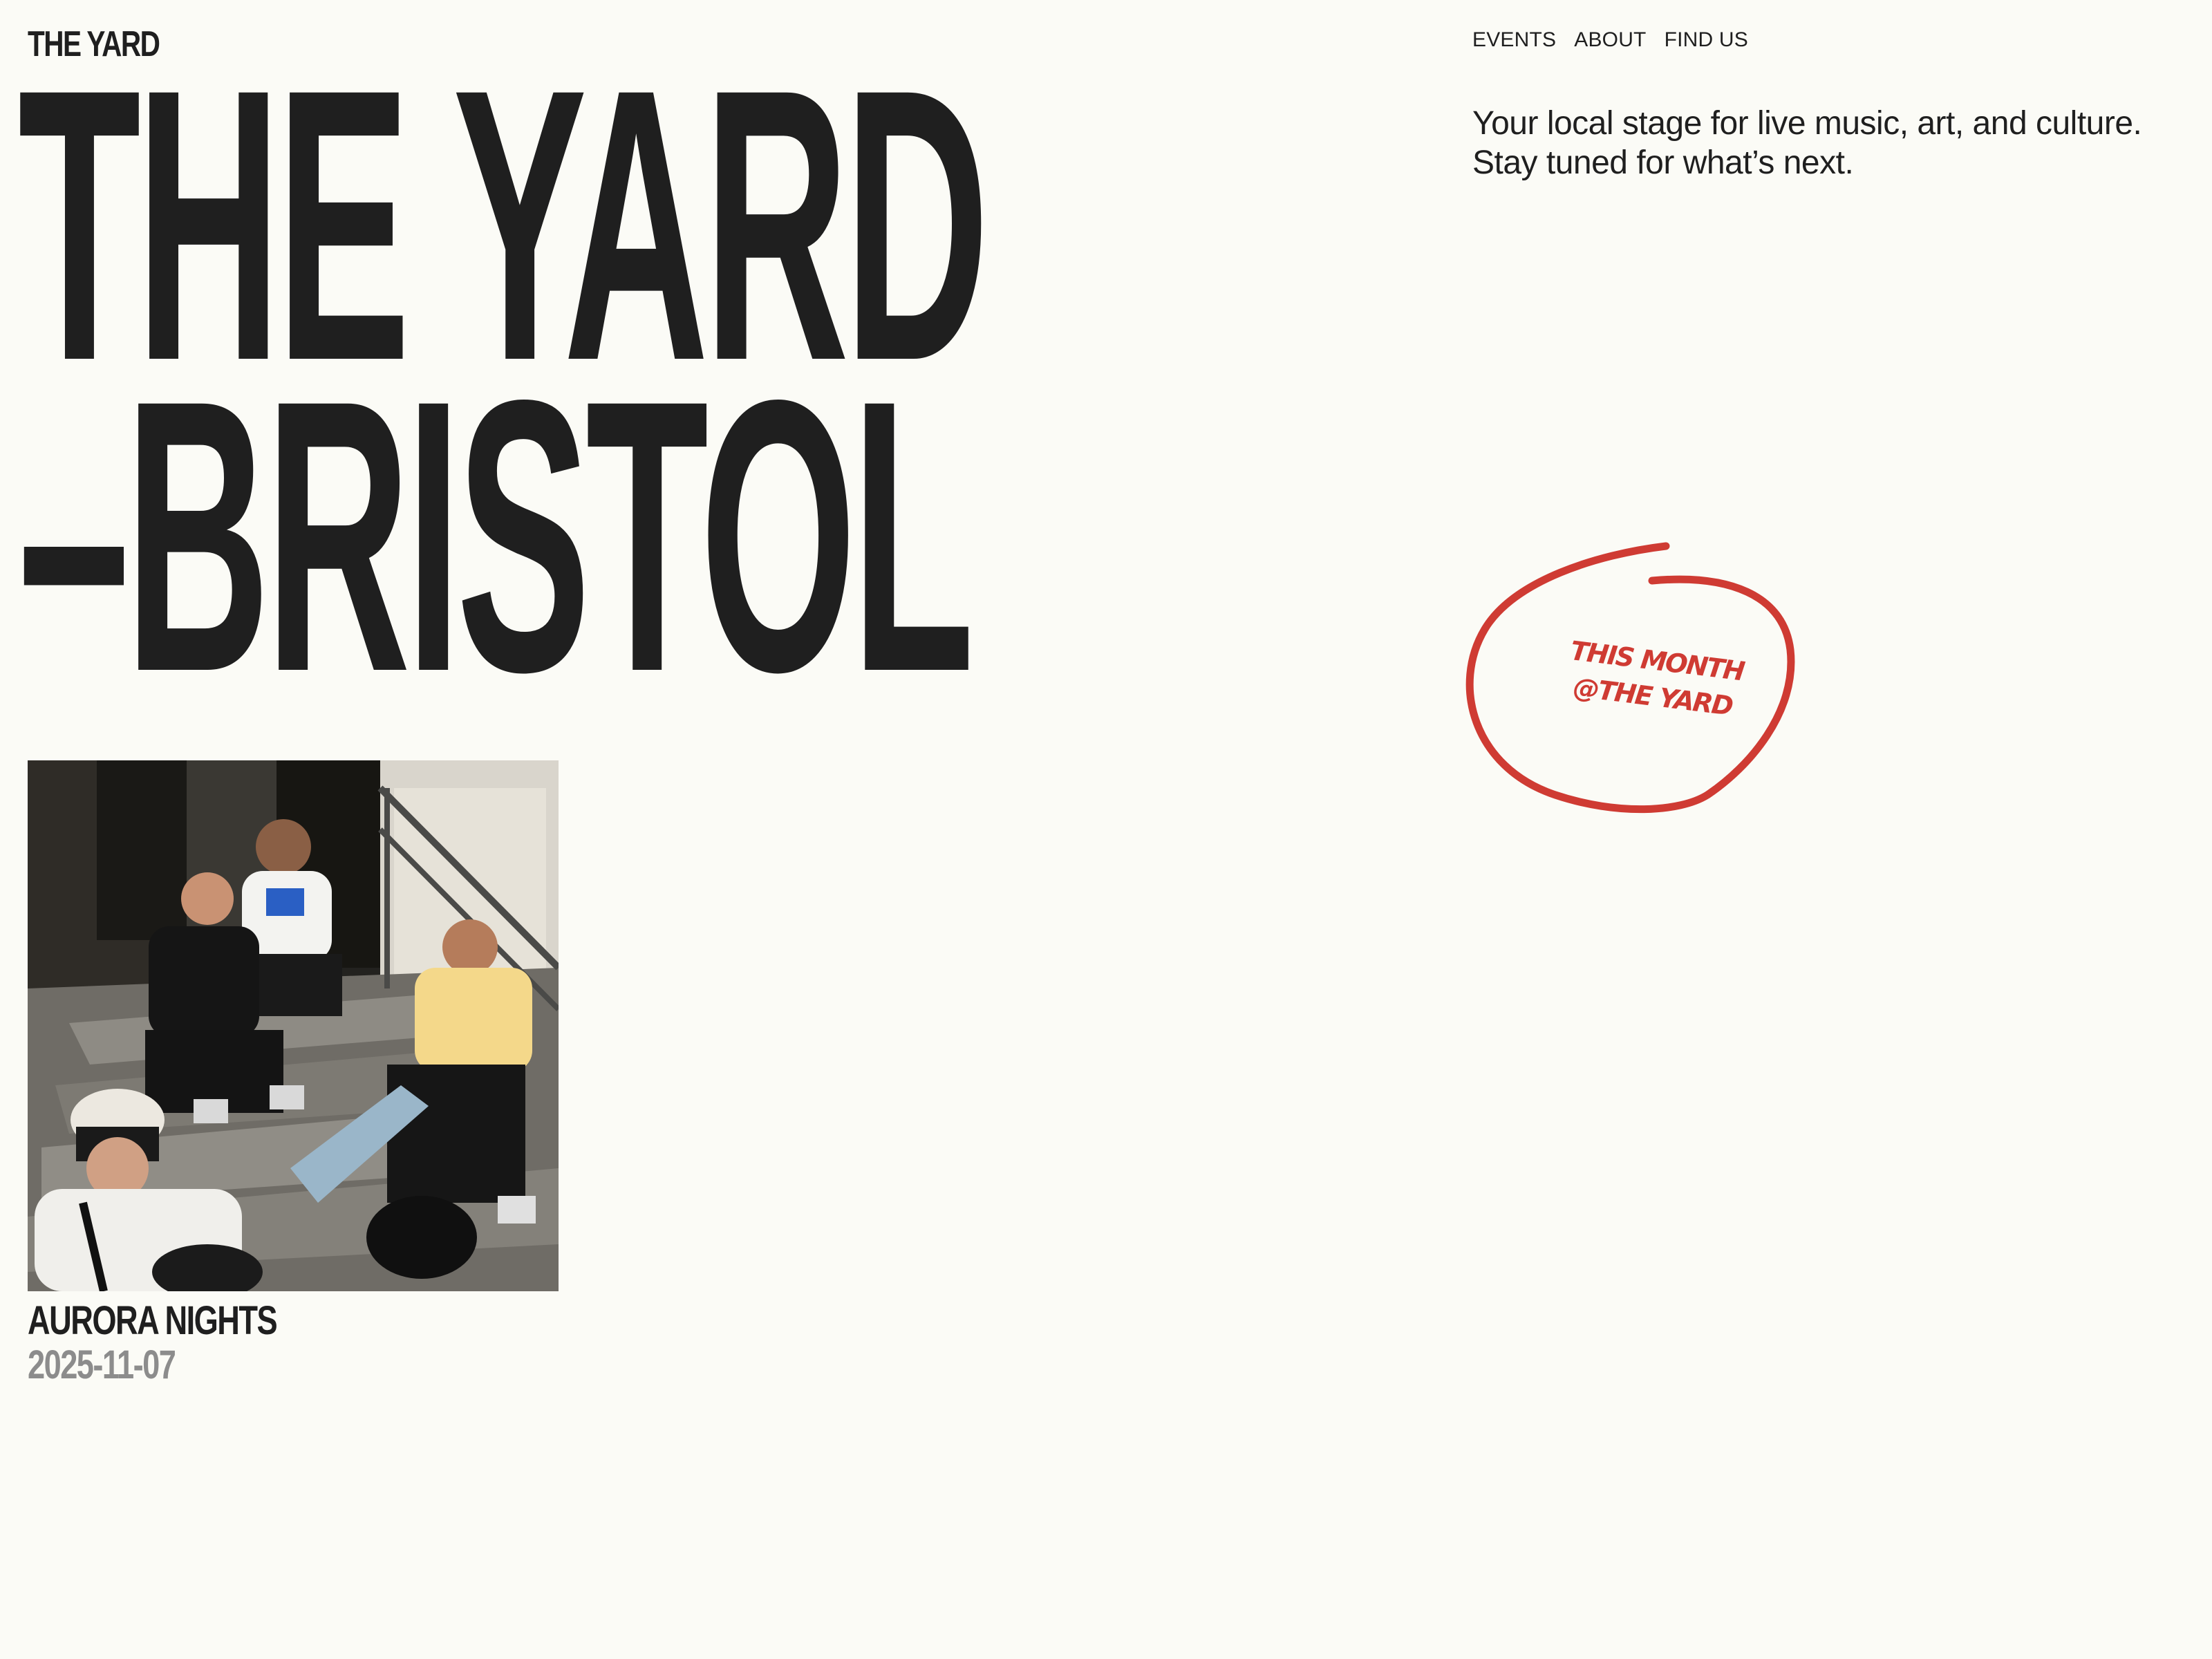 This screenshot has width=2212, height=1659. What do you see at coordinates (1514, 40) in the screenshot?
I see `nav-link-events: EVENTS` at bounding box center [1514, 40].